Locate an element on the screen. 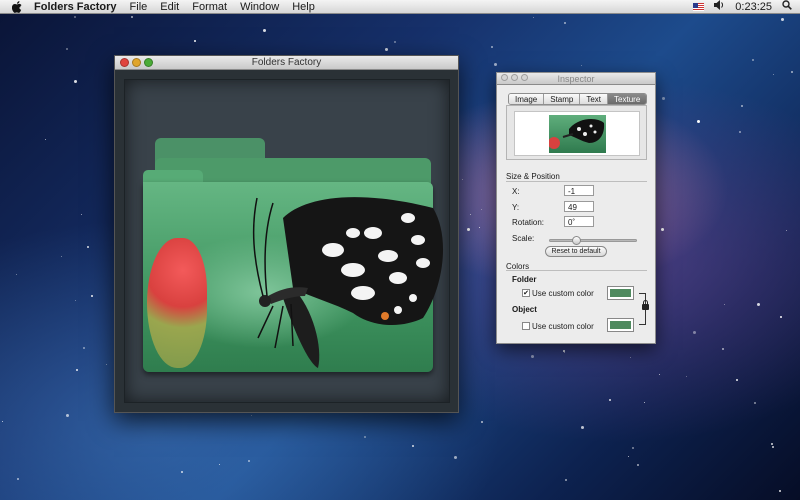 The height and width of the screenshot is (500, 800). main-window-titlebar: Folders Factory is located at coordinates (286, 63).